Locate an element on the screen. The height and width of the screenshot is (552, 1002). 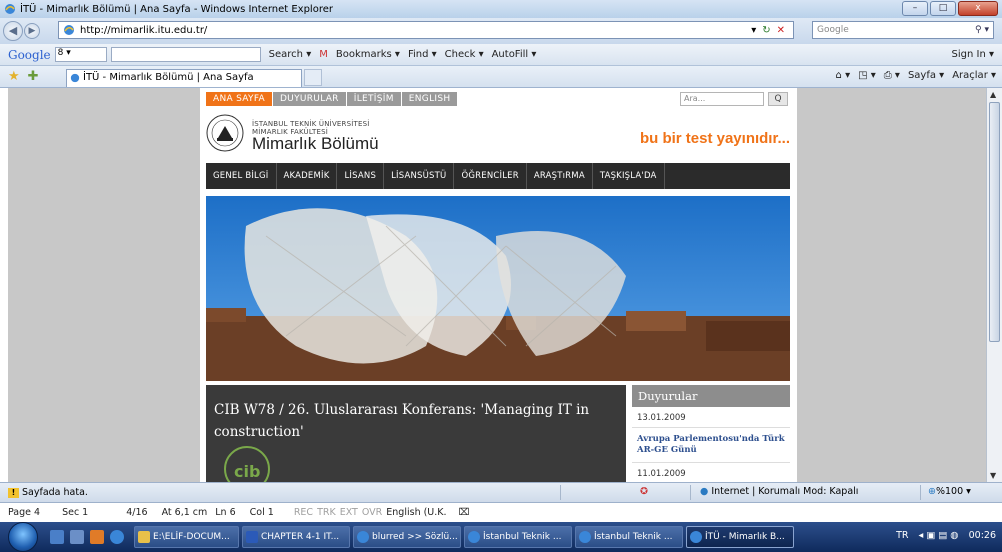
tab-ie-icon is located at coordinates (75, 78).